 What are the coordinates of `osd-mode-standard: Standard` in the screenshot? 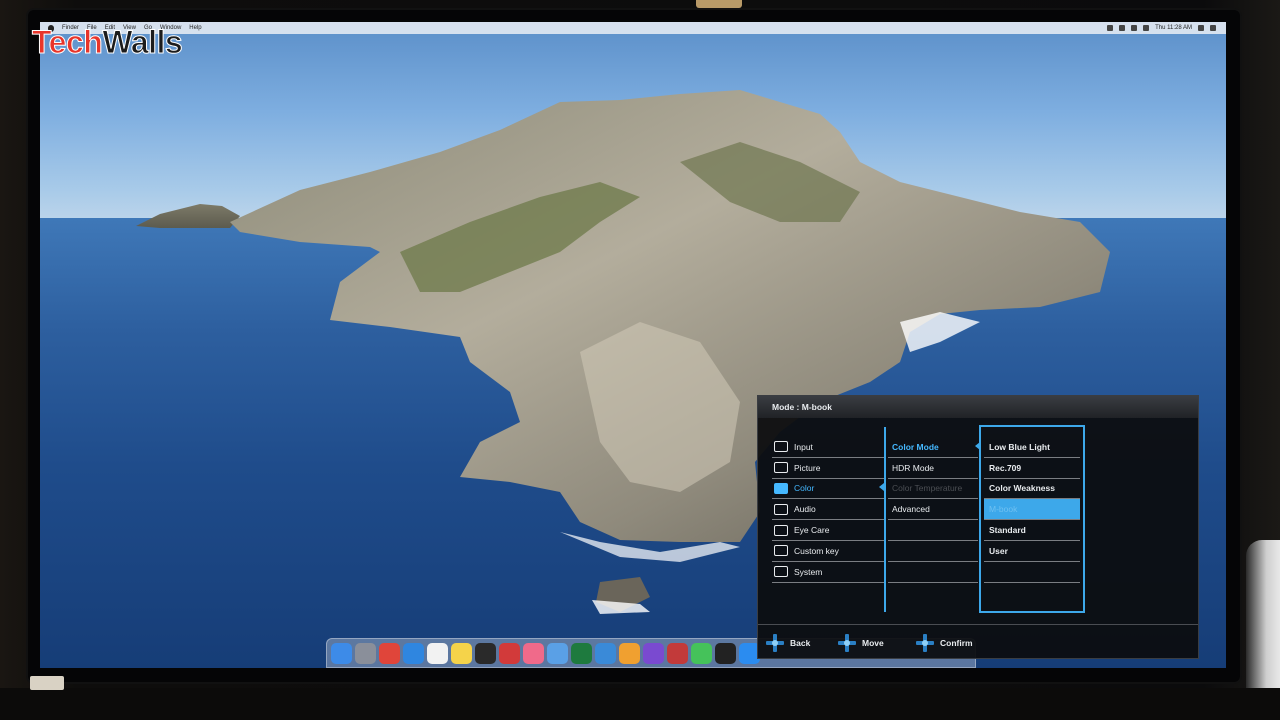 It's located at (1032, 530).